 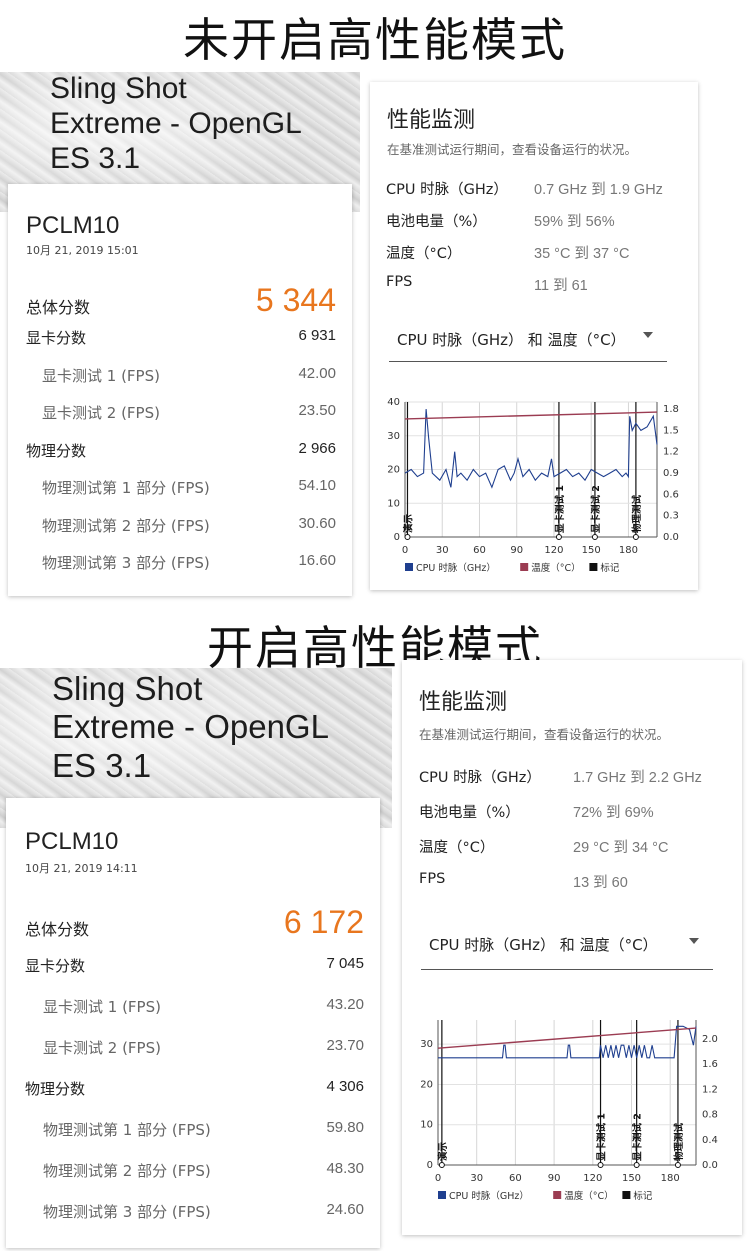 I want to click on score-label: 显卡测试 2 (FPS), so click(x=101, y=413).